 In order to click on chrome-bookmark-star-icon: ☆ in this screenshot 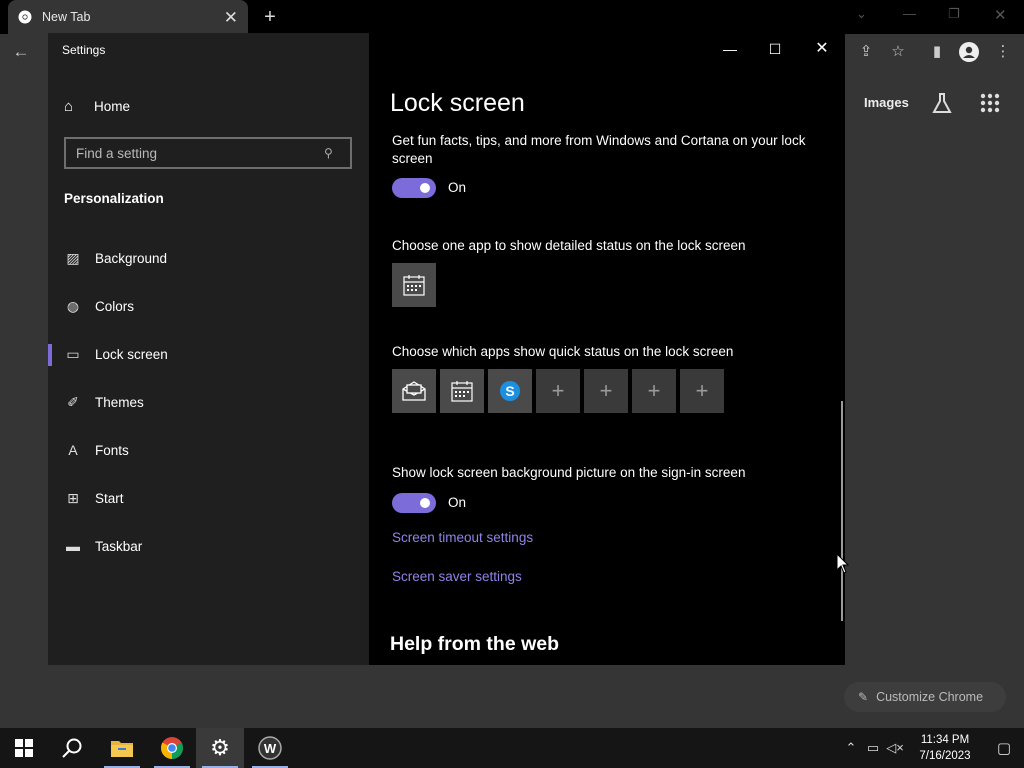, I will do `click(898, 52)`.